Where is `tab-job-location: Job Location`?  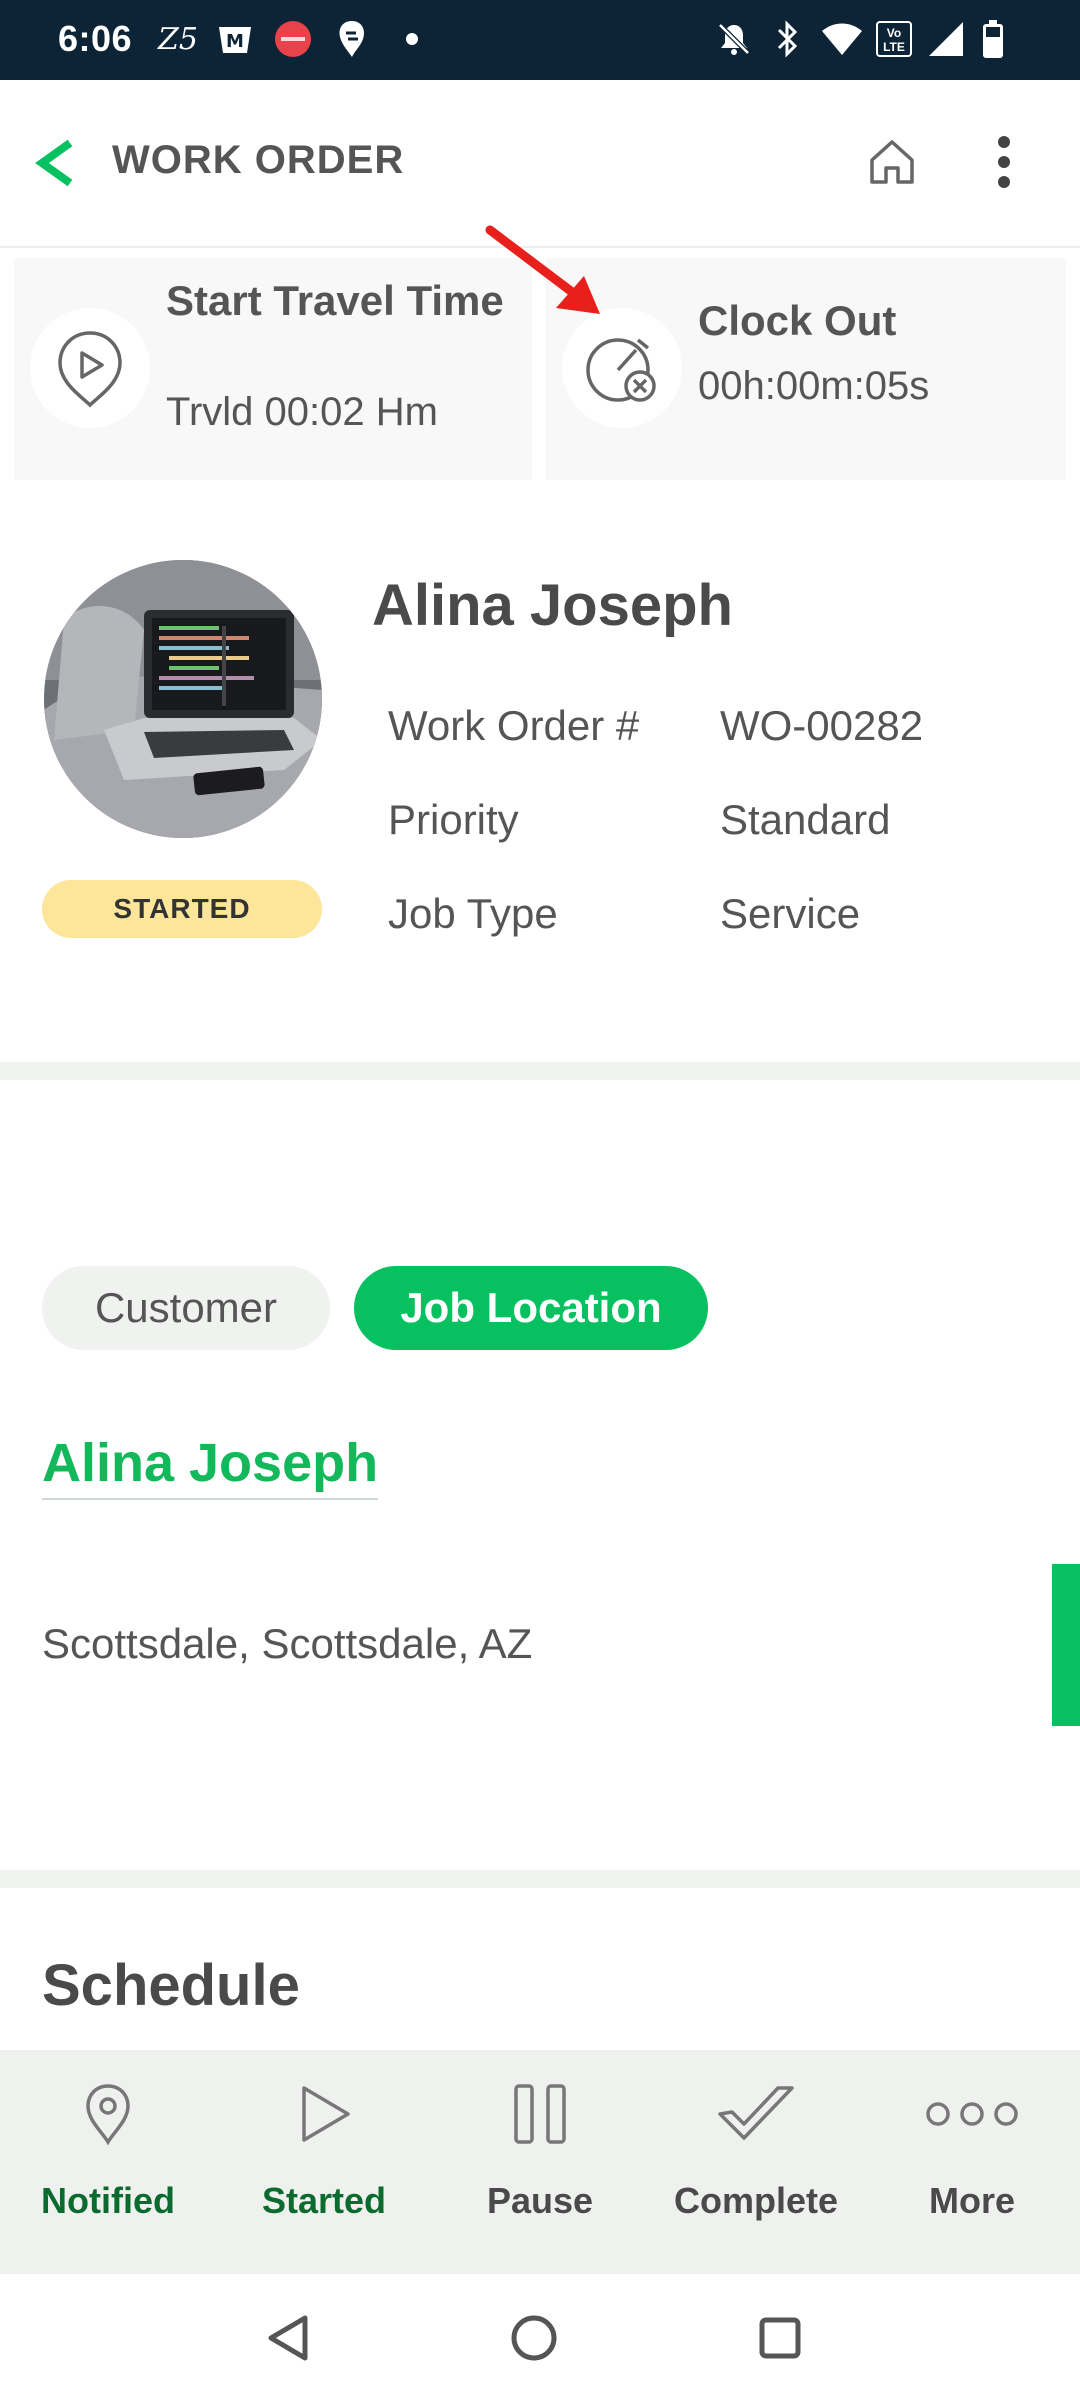
tab-job-location: Job Location is located at coordinates (531, 1308).